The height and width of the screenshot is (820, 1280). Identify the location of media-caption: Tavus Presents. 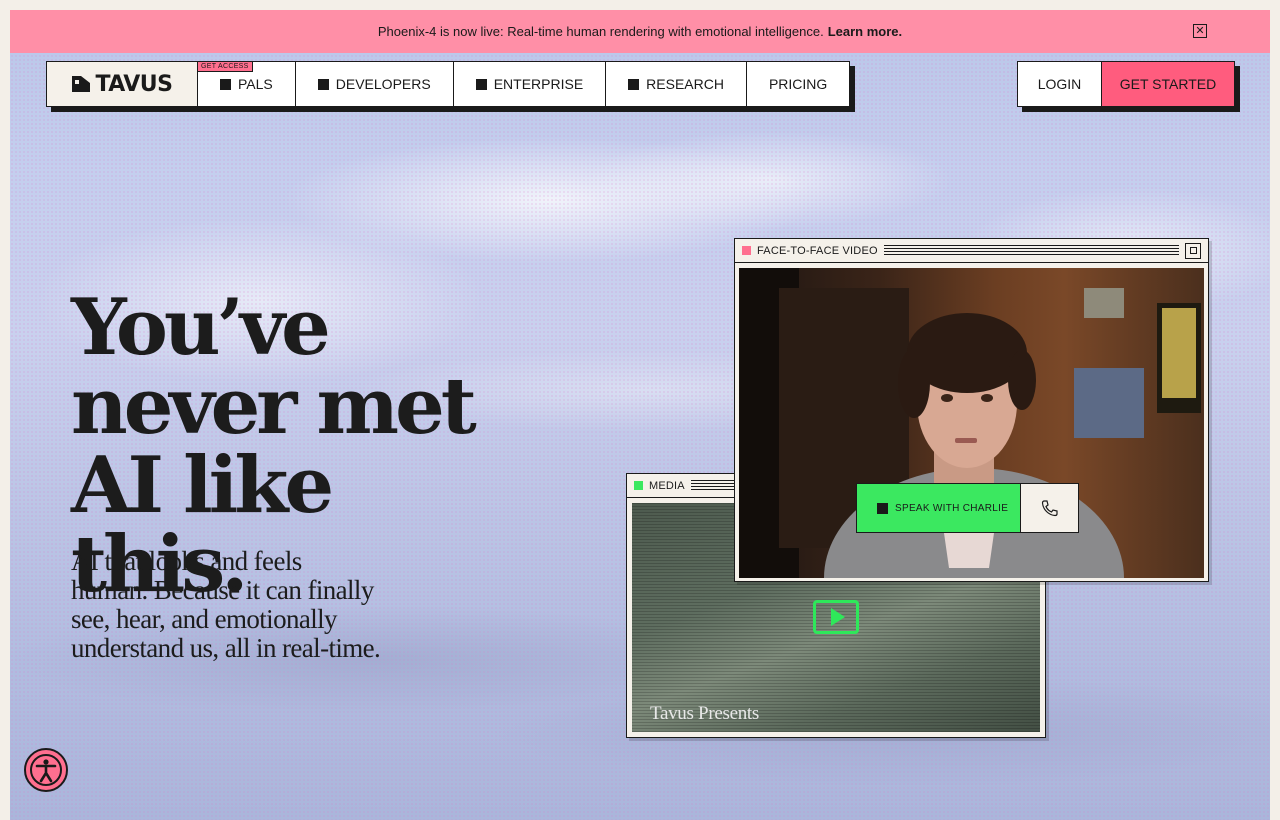
(704, 713).